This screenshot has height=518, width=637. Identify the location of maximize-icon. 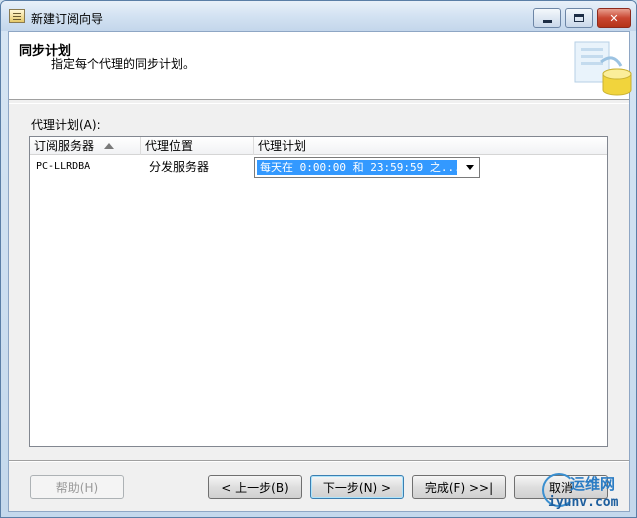
(579, 18).